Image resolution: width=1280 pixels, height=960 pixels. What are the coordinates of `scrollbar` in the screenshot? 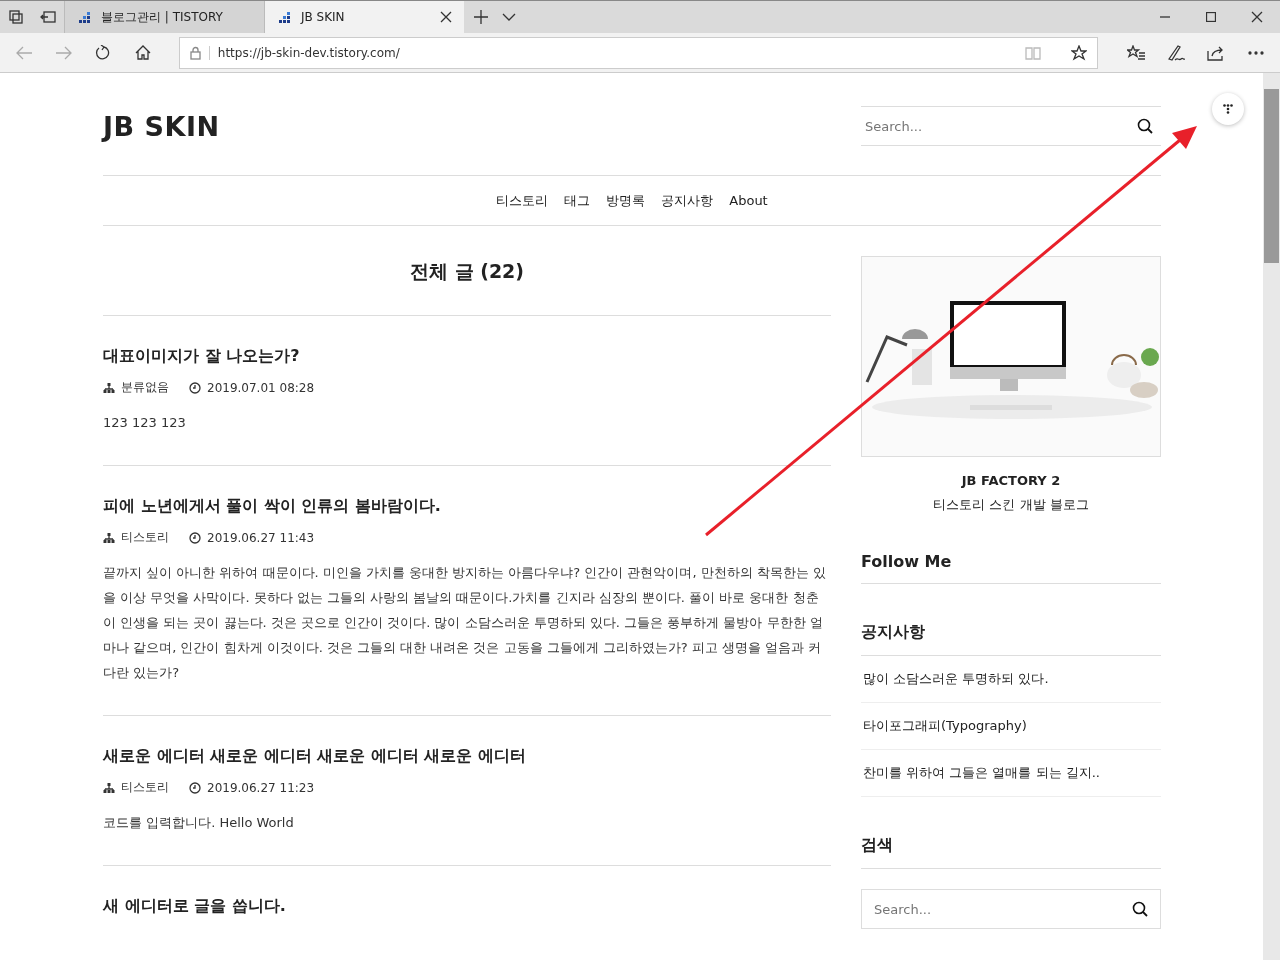 It's located at (1271, 516).